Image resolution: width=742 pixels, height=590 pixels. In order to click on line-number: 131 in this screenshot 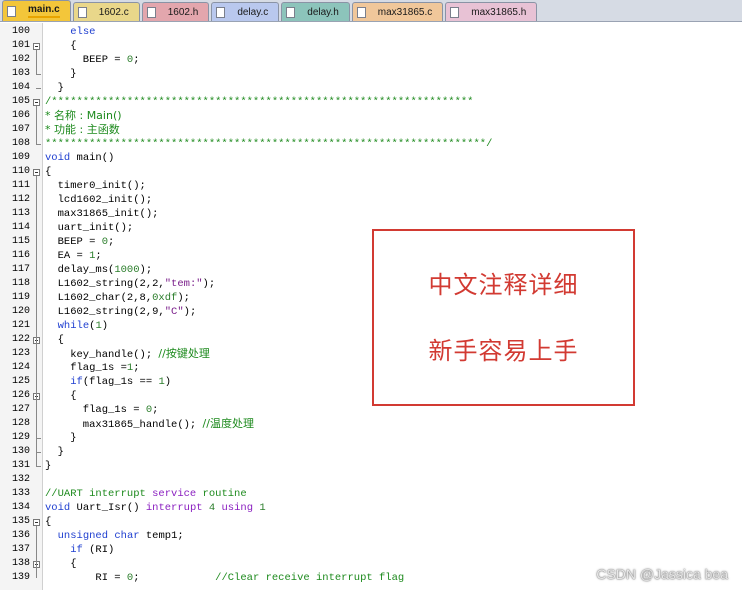, I will do `click(20, 465)`.